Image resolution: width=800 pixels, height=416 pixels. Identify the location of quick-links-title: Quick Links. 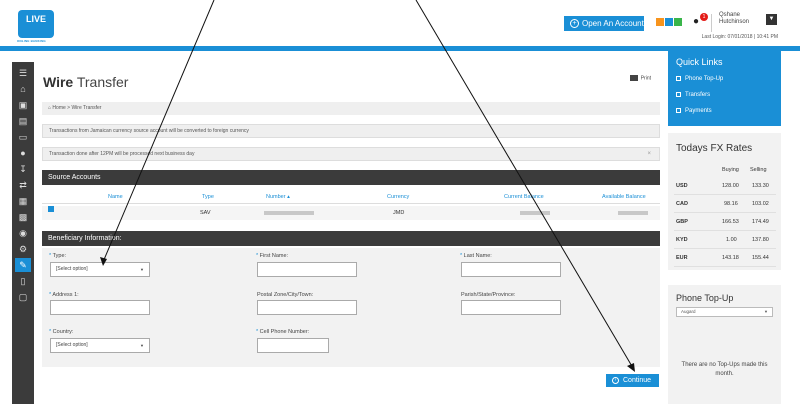
(699, 62).